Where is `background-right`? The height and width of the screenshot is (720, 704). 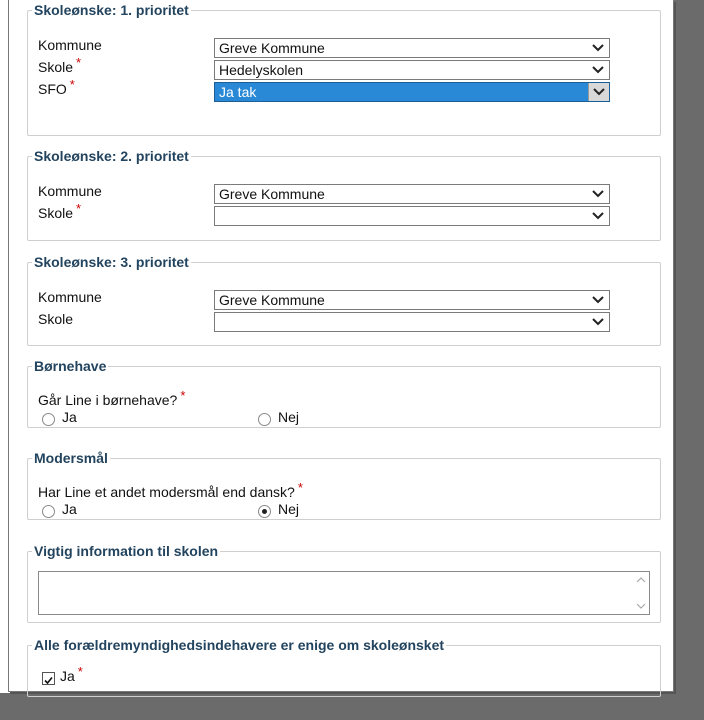
background-right is located at coordinates (689, 360).